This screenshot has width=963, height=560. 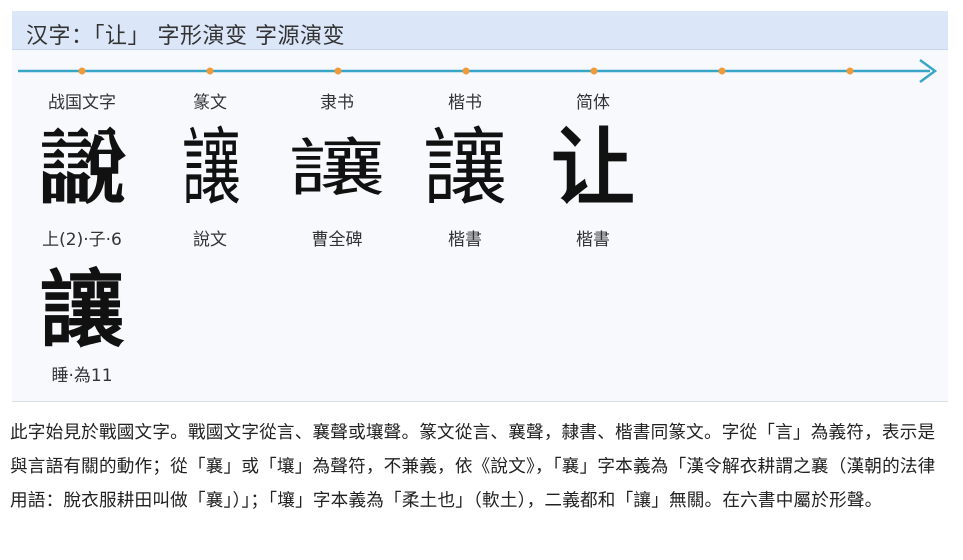 What do you see at coordinates (82, 310) in the screenshot?
I see `glyph-qin-slip: 讓` at bounding box center [82, 310].